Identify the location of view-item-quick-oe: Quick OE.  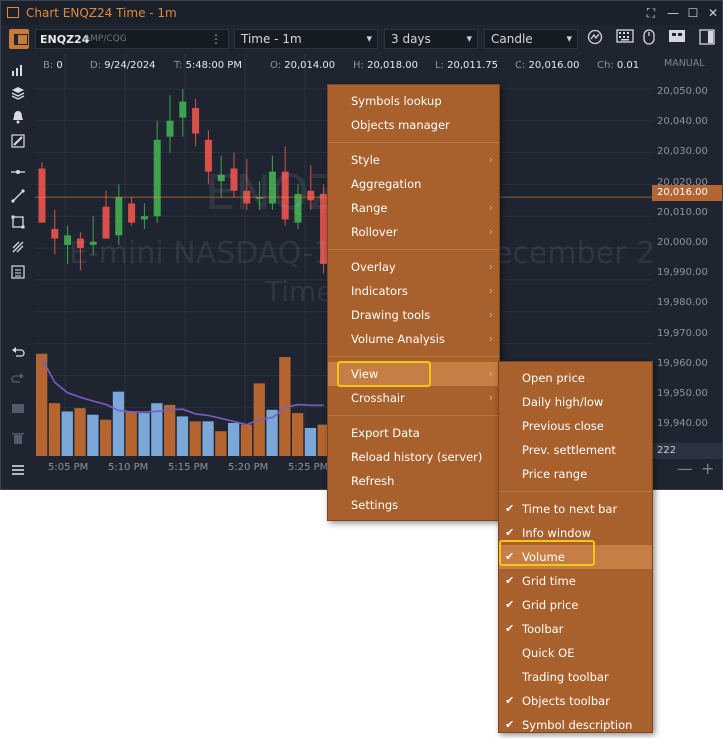
(575, 653).